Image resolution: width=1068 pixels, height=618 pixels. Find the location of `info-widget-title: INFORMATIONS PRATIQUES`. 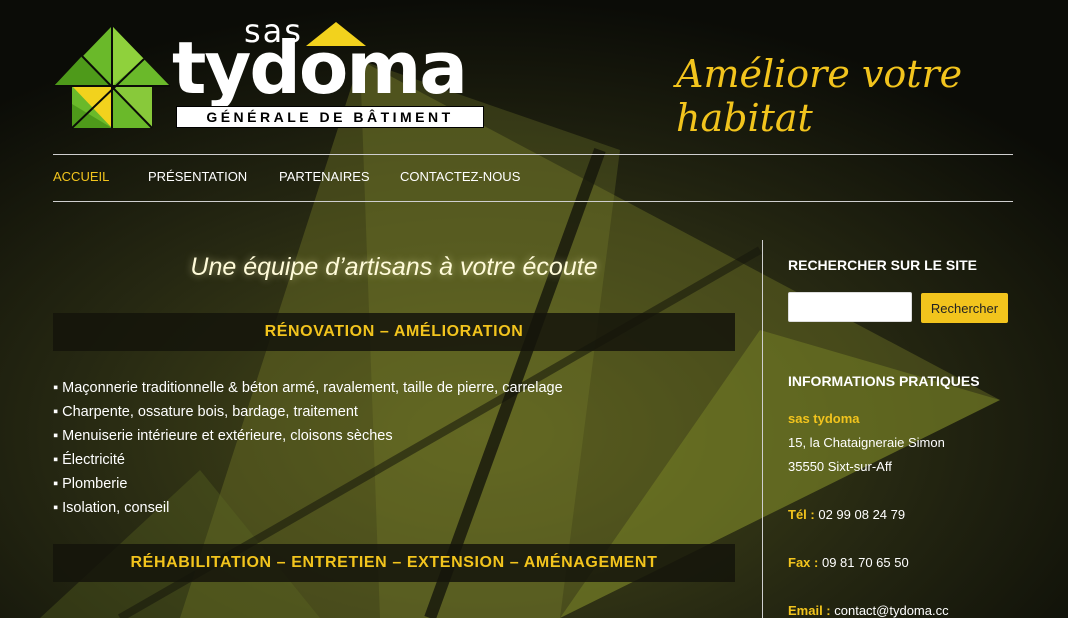

info-widget-title: INFORMATIONS PRATIQUES is located at coordinates (884, 381).